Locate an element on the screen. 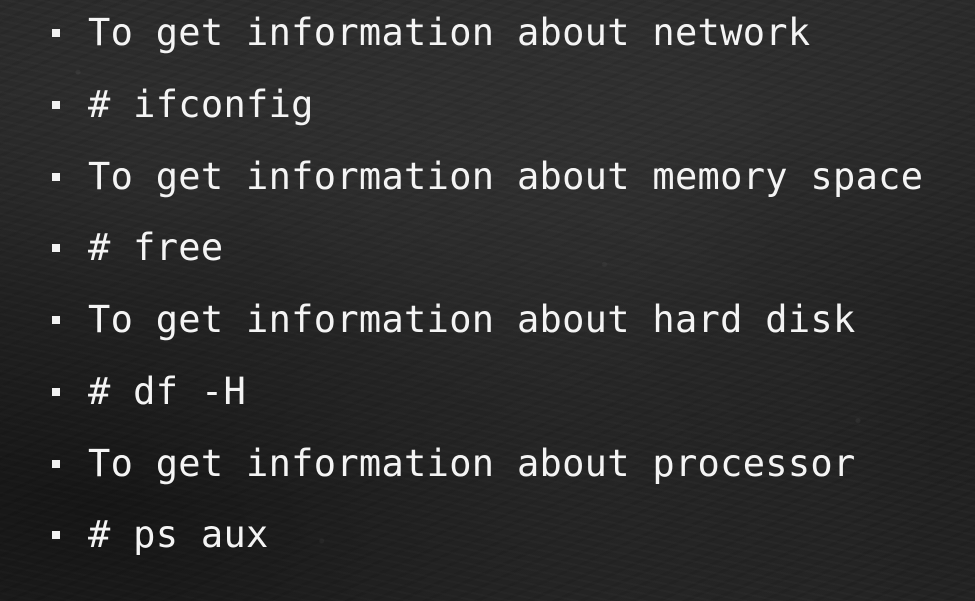  bullet-item-free-command: # free is located at coordinates (137, 248).